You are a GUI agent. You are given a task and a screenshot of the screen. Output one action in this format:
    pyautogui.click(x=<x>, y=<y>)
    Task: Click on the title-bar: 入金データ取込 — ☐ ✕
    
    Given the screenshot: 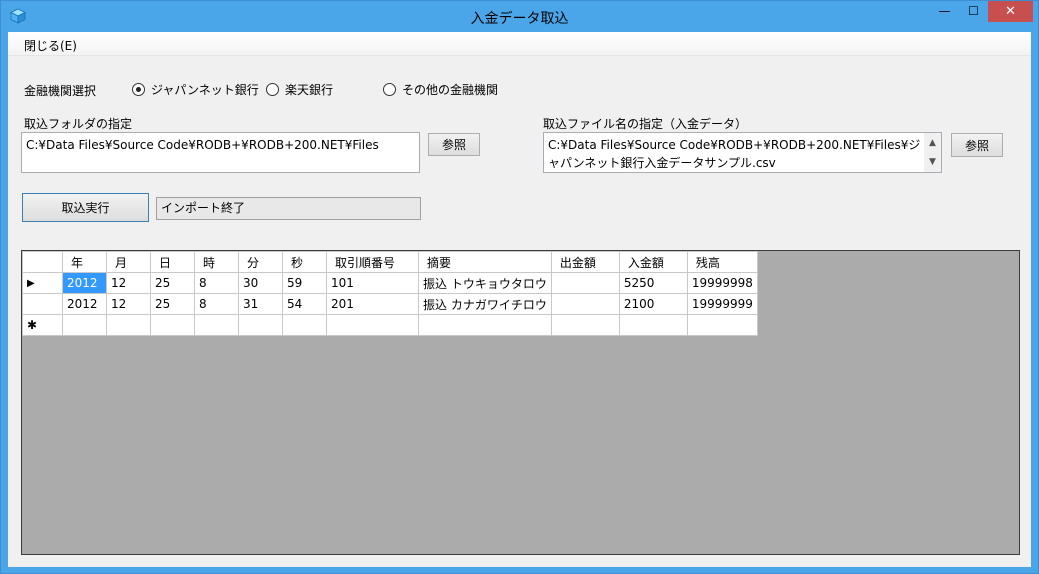 What is the action you would take?
    pyautogui.click(x=519, y=16)
    